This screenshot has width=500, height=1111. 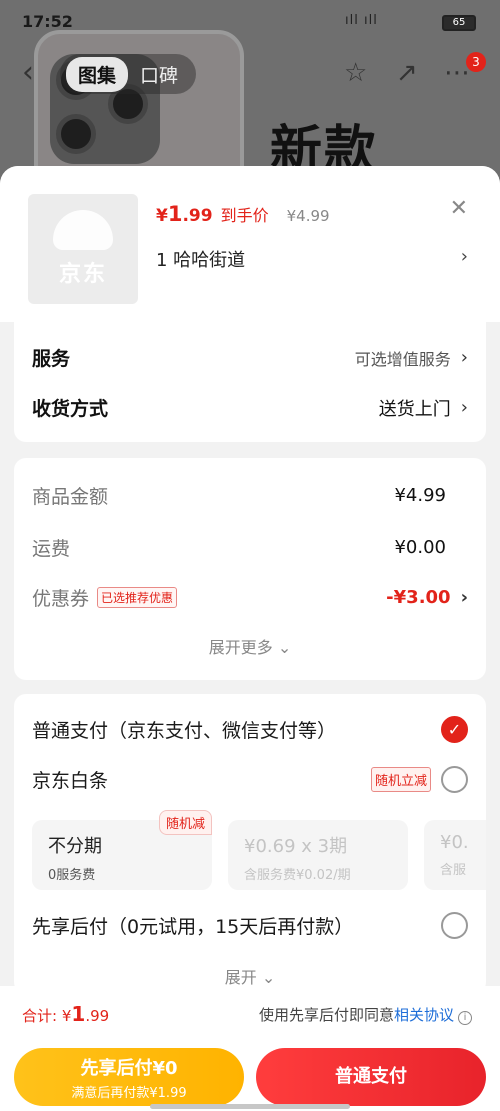 What do you see at coordinates (250, 1106) in the screenshot?
I see `home-indicator` at bounding box center [250, 1106].